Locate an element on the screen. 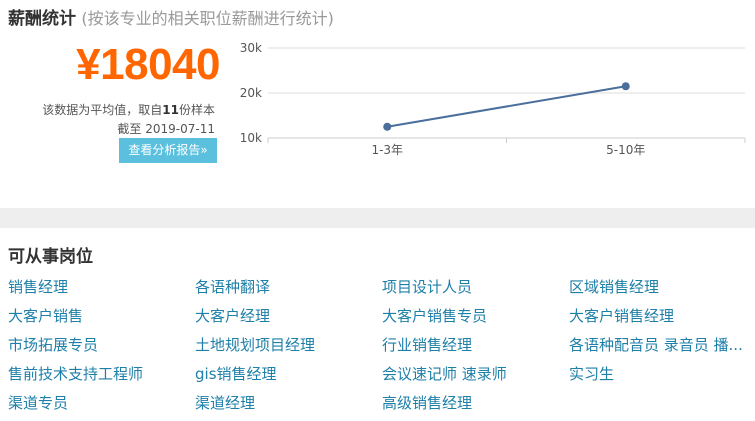  jobs-section-title: 可从事岗位 is located at coordinates (50, 257).